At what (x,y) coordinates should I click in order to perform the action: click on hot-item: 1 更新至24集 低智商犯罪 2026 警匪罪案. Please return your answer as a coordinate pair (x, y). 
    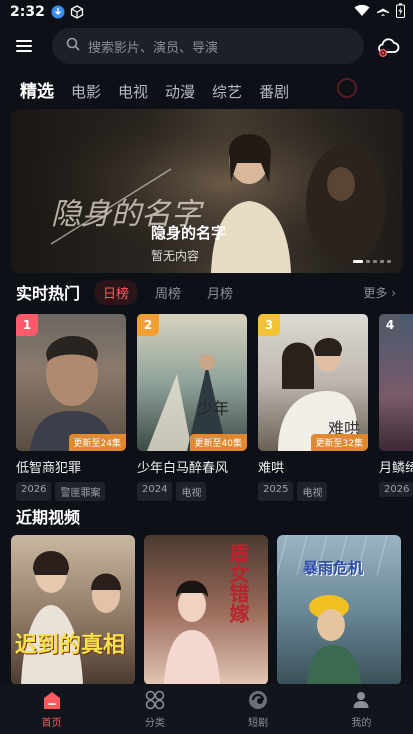
    Looking at the image, I should click on (71, 407).